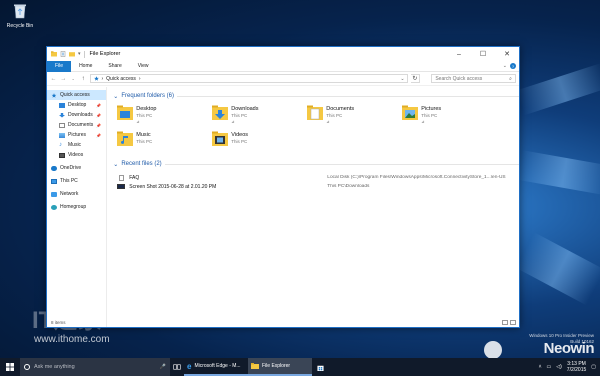 This screenshot has width=600, height=376. What do you see at coordinates (163, 367) in the screenshot?
I see `microphone-icon: 🎤` at bounding box center [163, 367].